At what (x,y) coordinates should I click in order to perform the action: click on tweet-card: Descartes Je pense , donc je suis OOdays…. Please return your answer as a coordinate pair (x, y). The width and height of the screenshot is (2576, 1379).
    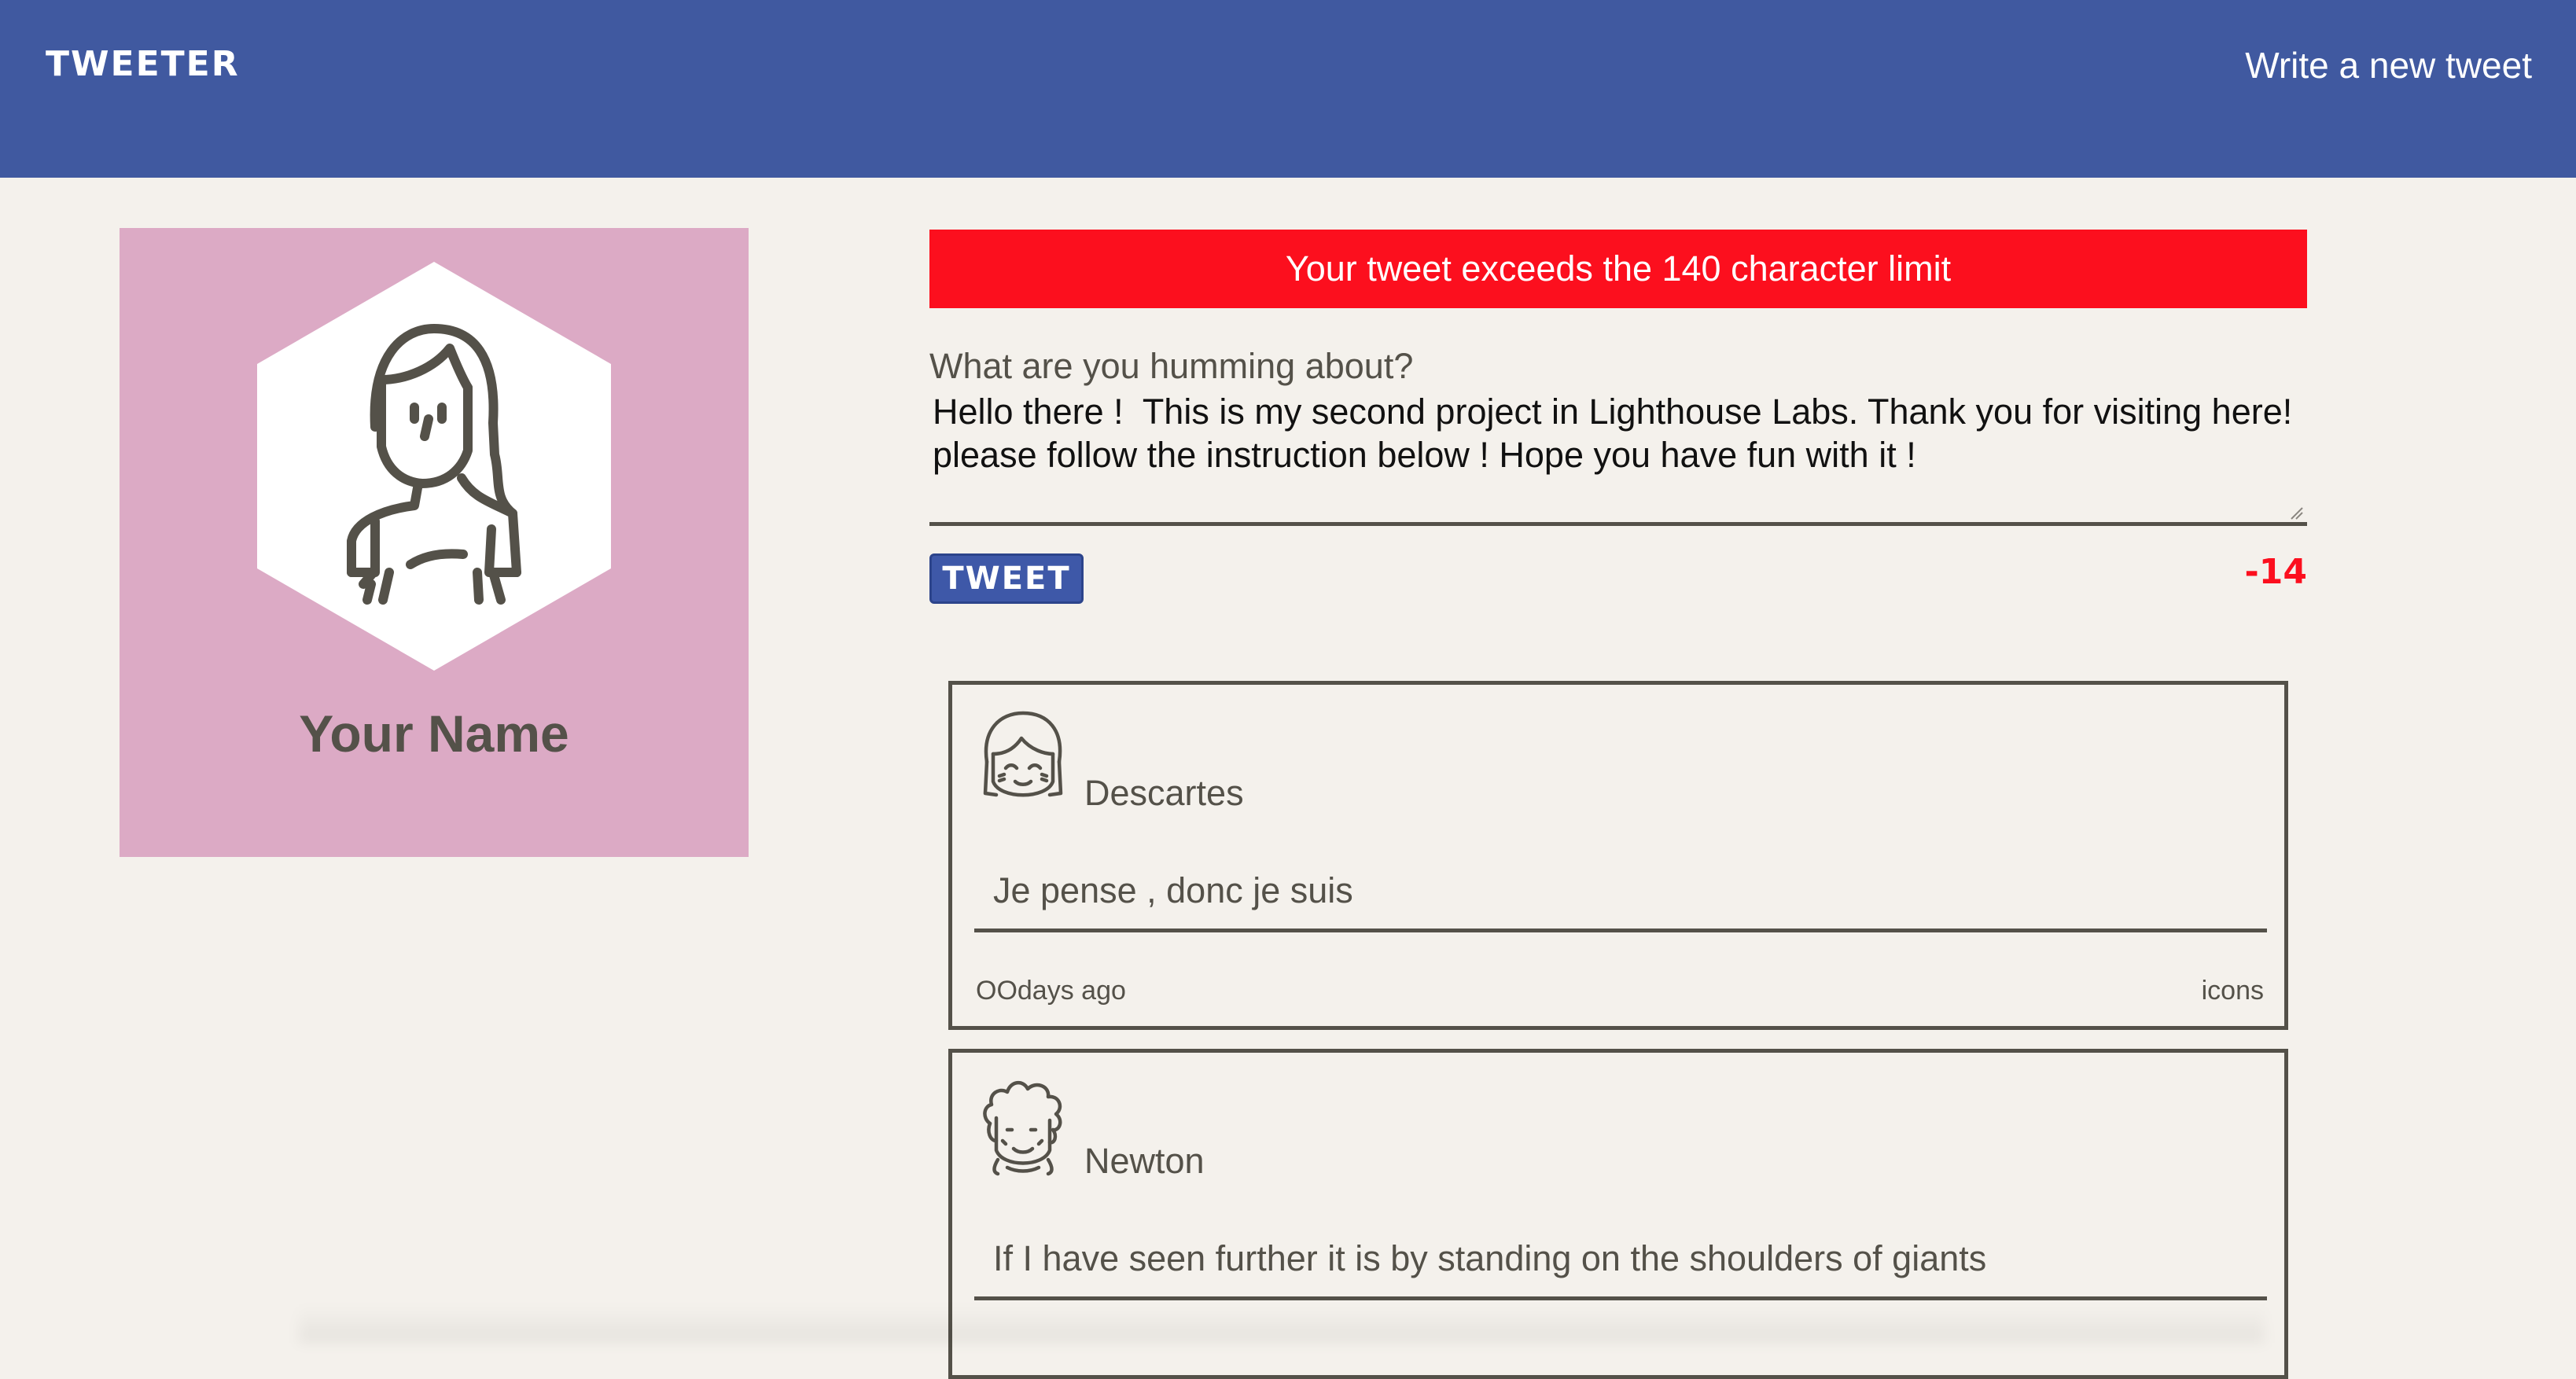
    Looking at the image, I should click on (1618, 856).